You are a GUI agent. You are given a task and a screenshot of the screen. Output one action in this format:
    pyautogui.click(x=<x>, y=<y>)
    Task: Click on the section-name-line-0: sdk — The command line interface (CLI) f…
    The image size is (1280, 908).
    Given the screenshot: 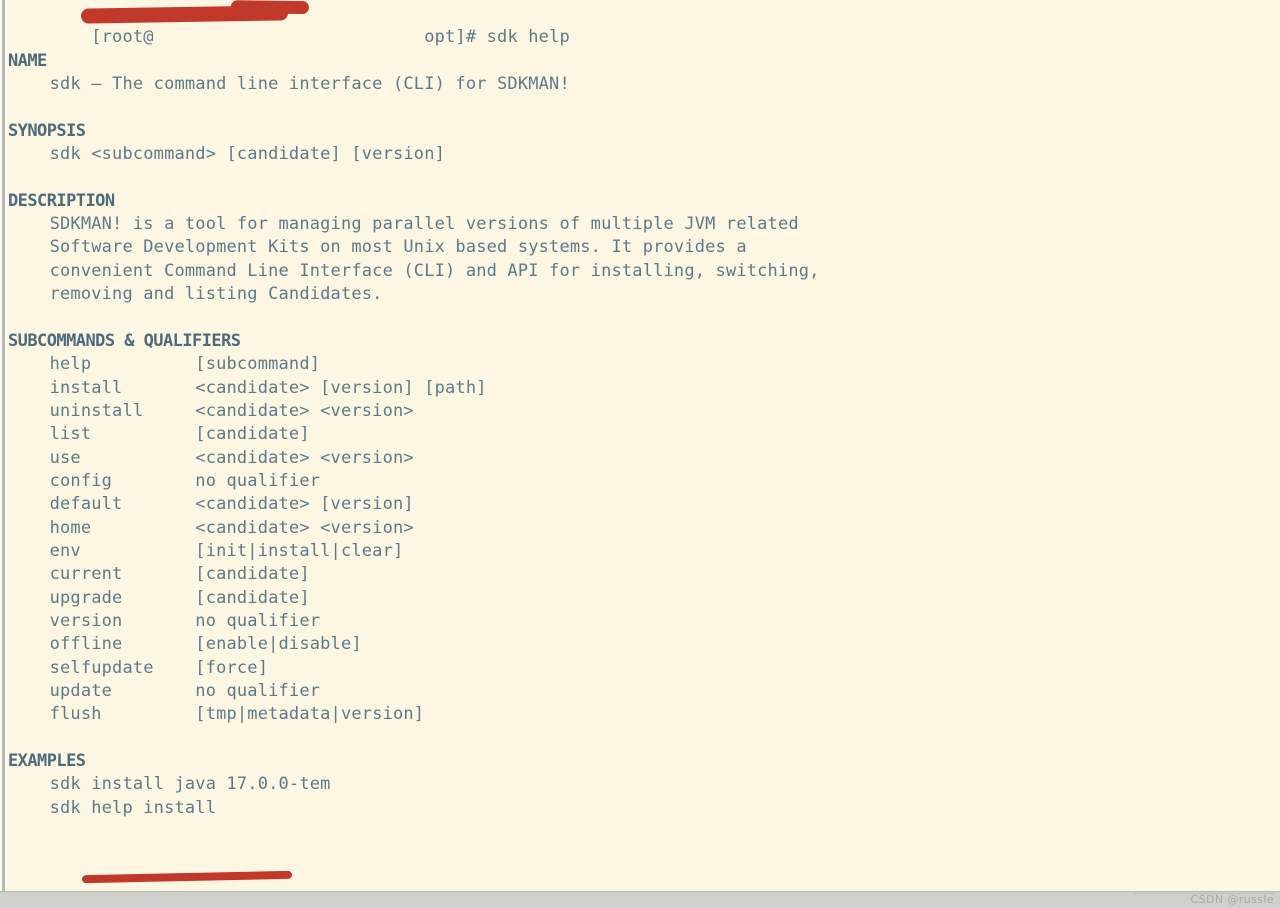 What is the action you would take?
    pyautogui.click(x=289, y=84)
    